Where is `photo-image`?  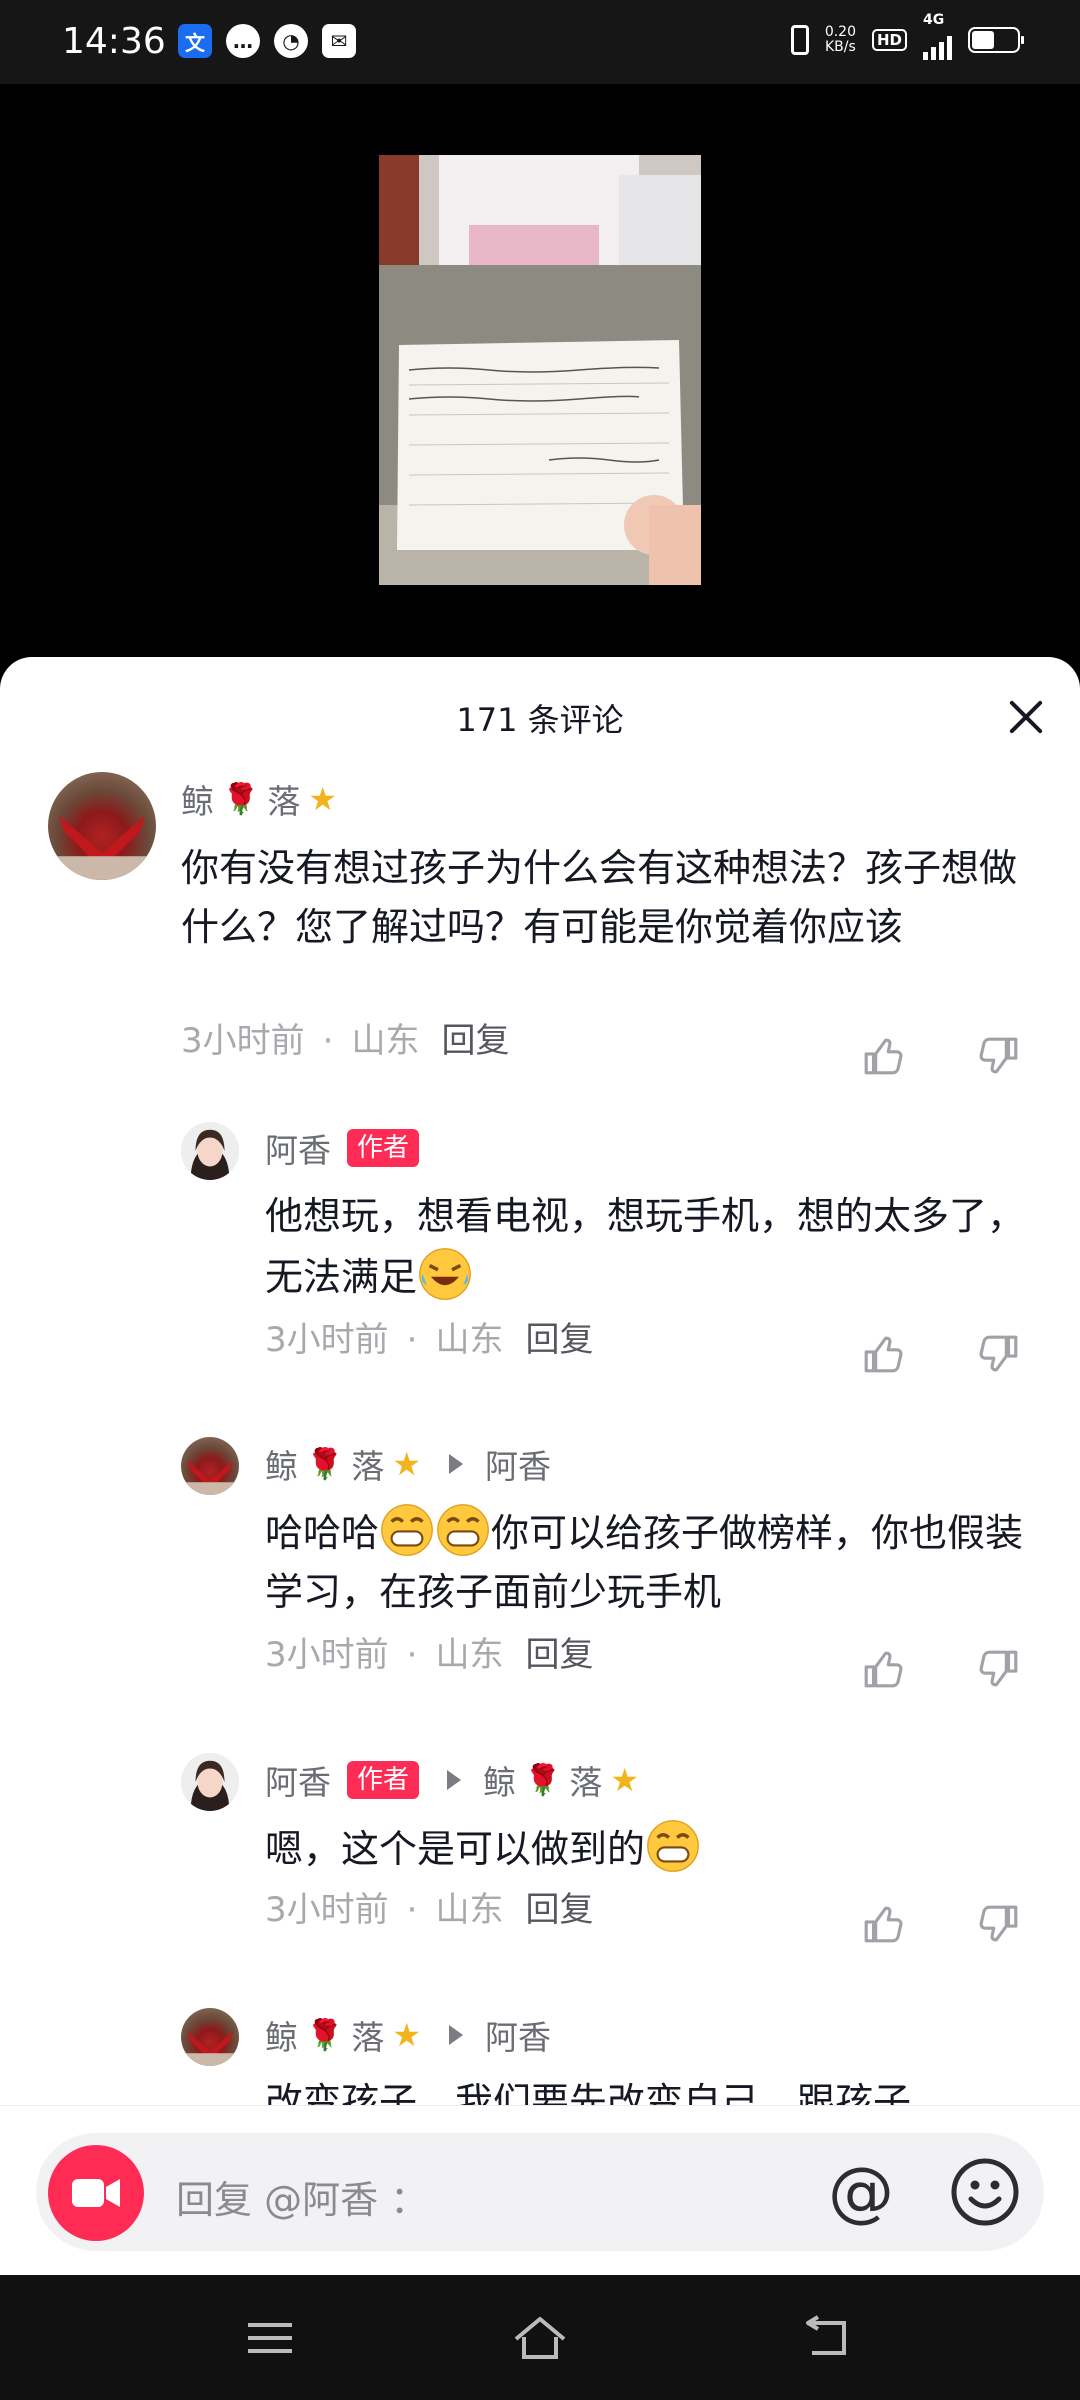 photo-image is located at coordinates (540, 370).